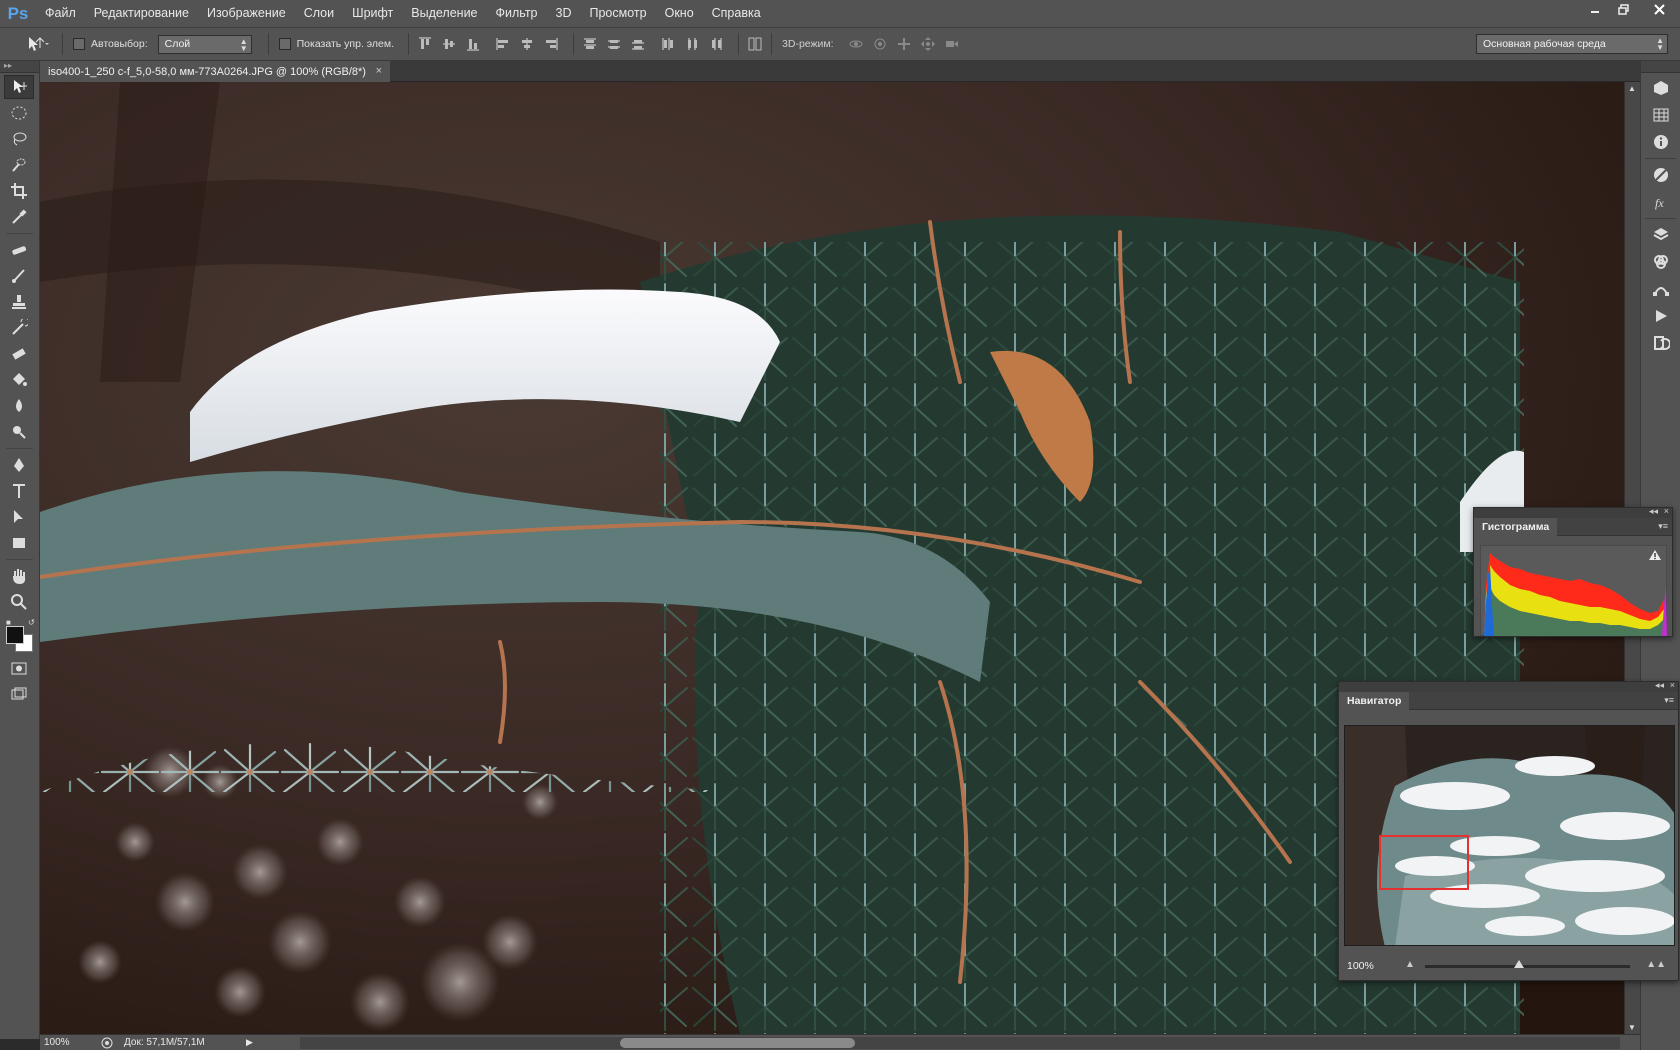 The height and width of the screenshot is (1050, 1680). Describe the element at coordinates (1661, 88) in the screenshot. I see `3d-panel-button` at that location.